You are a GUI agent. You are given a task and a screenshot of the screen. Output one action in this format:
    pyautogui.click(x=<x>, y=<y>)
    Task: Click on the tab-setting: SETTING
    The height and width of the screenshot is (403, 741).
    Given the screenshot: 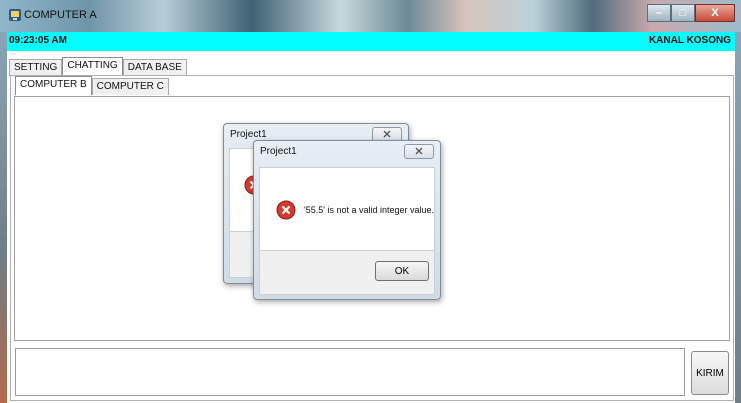 What is the action you would take?
    pyautogui.click(x=36, y=67)
    